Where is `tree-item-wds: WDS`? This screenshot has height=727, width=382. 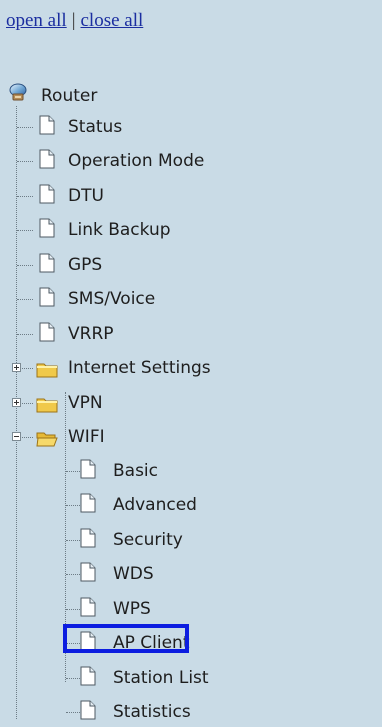 tree-item-wds: WDS is located at coordinates (130, 574).